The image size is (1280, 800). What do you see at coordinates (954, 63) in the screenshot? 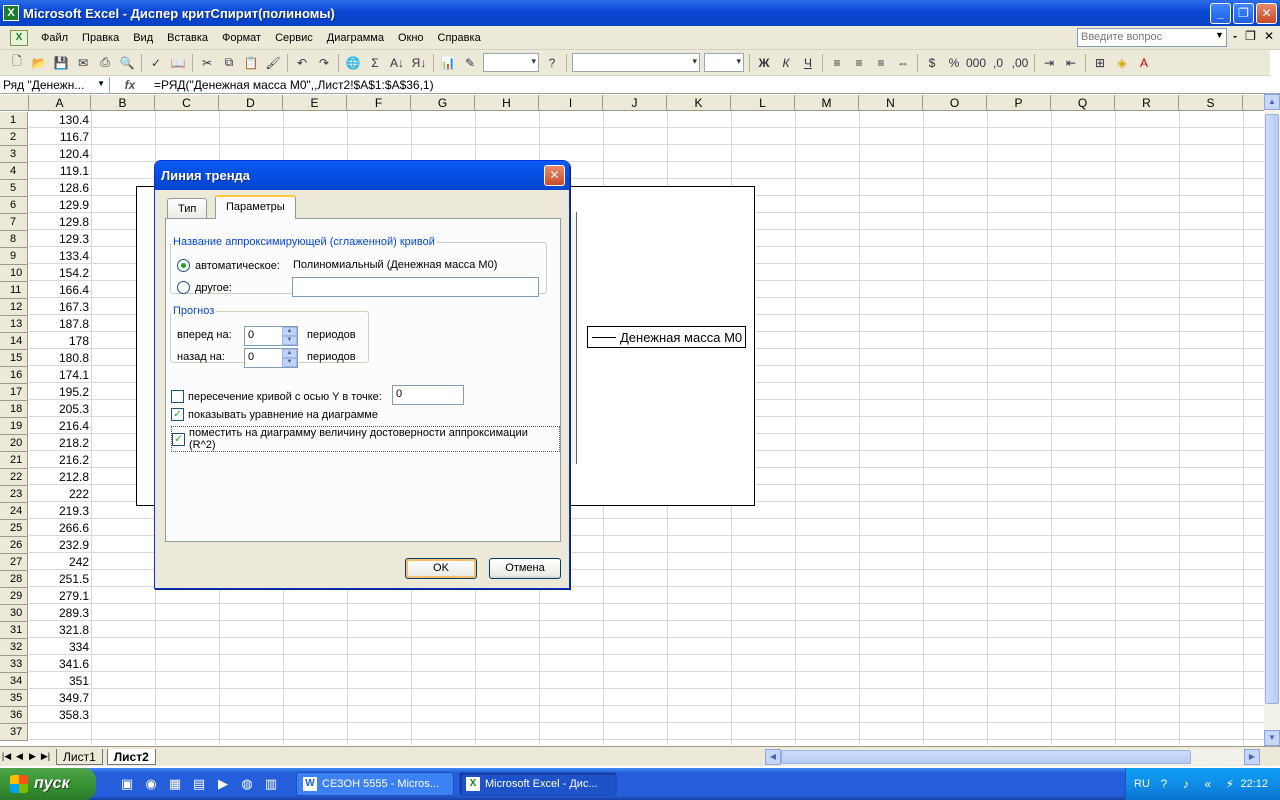
I see `percent-icon: %` at bounding box center [954, 63].